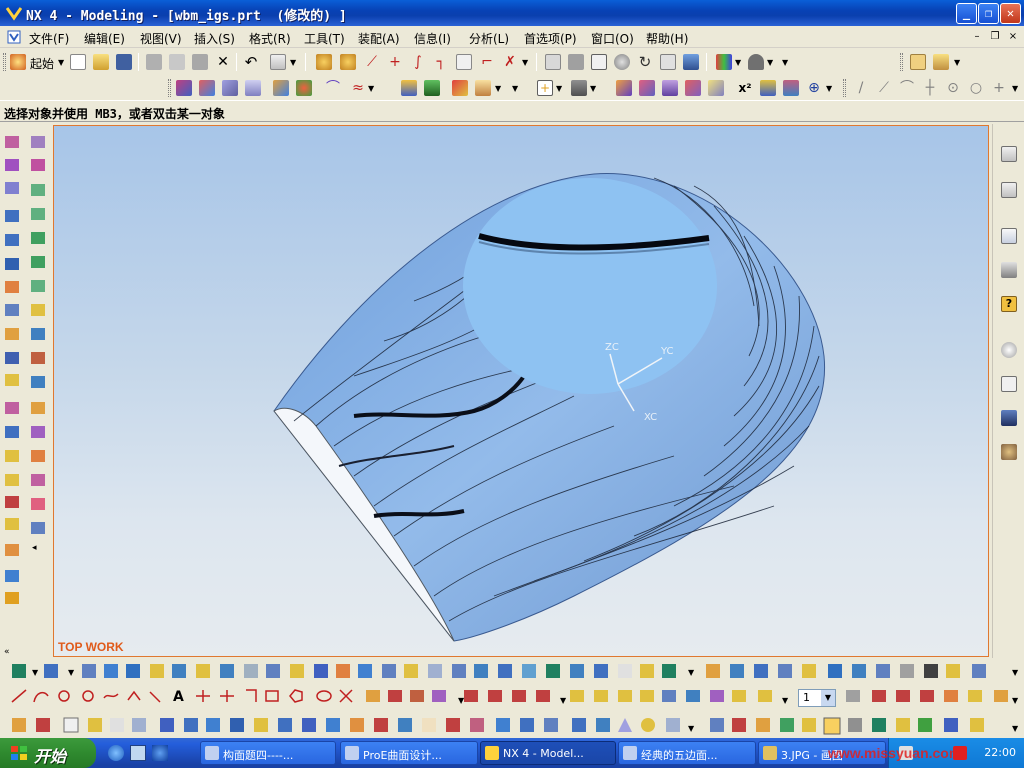 Image resolution: width=1024 pixels, height=768 pixels. Describe the element at coordinates (693, 88) in the screenshot. I see `offset-face-icon` at that location.